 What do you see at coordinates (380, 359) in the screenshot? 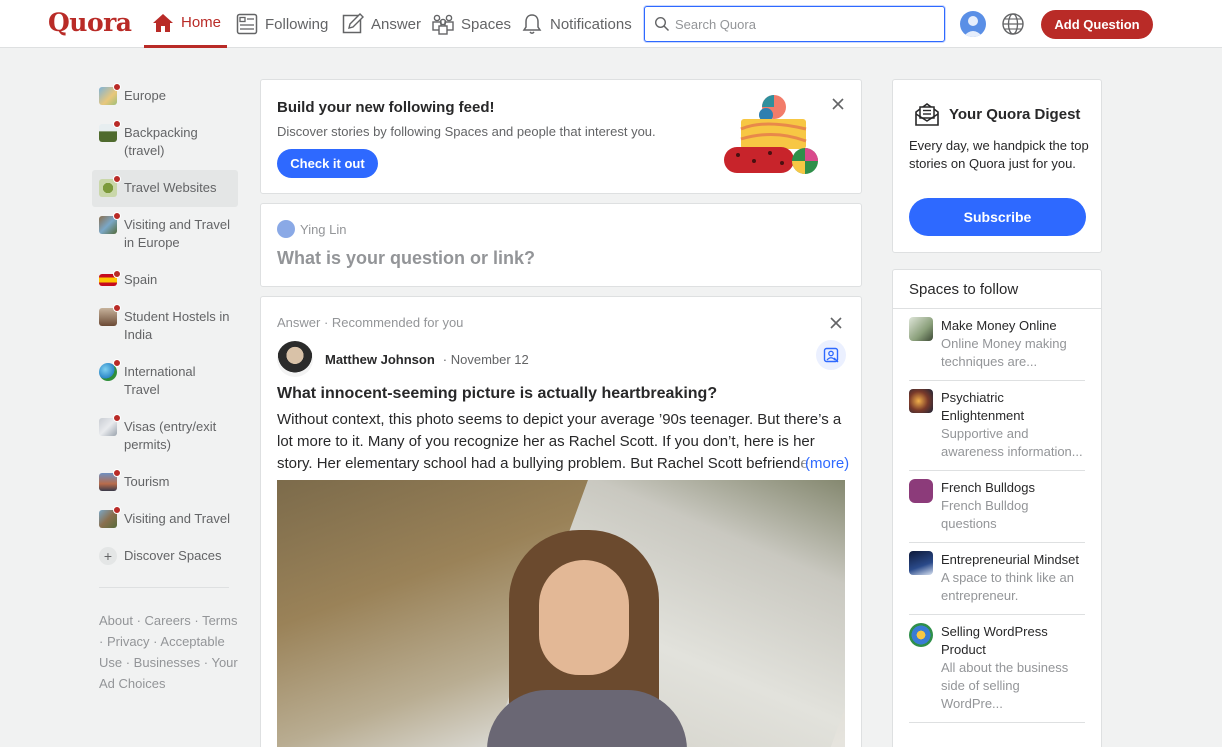
I see `author-name: Matthew Johnson` at bounding box center [380, 359].